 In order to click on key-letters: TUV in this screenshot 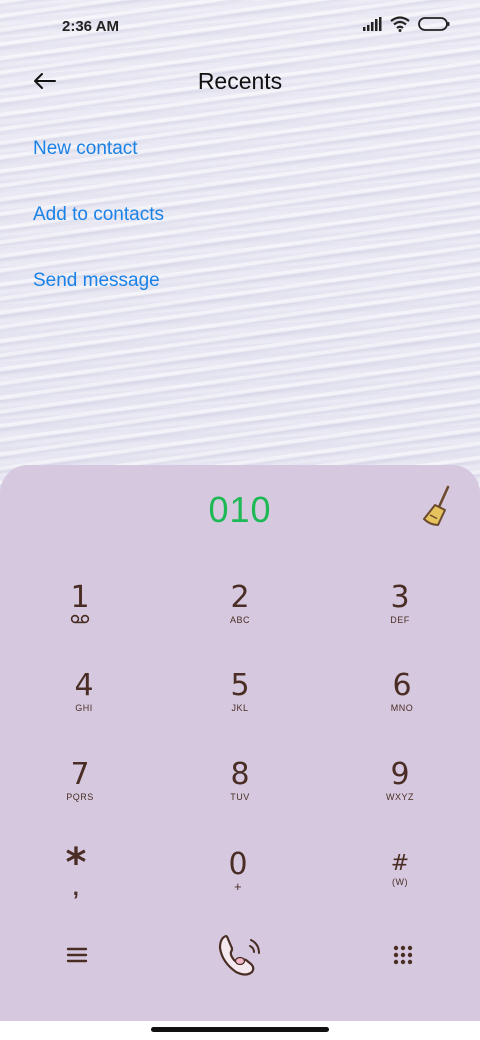, I will do `click(240, 797)`.